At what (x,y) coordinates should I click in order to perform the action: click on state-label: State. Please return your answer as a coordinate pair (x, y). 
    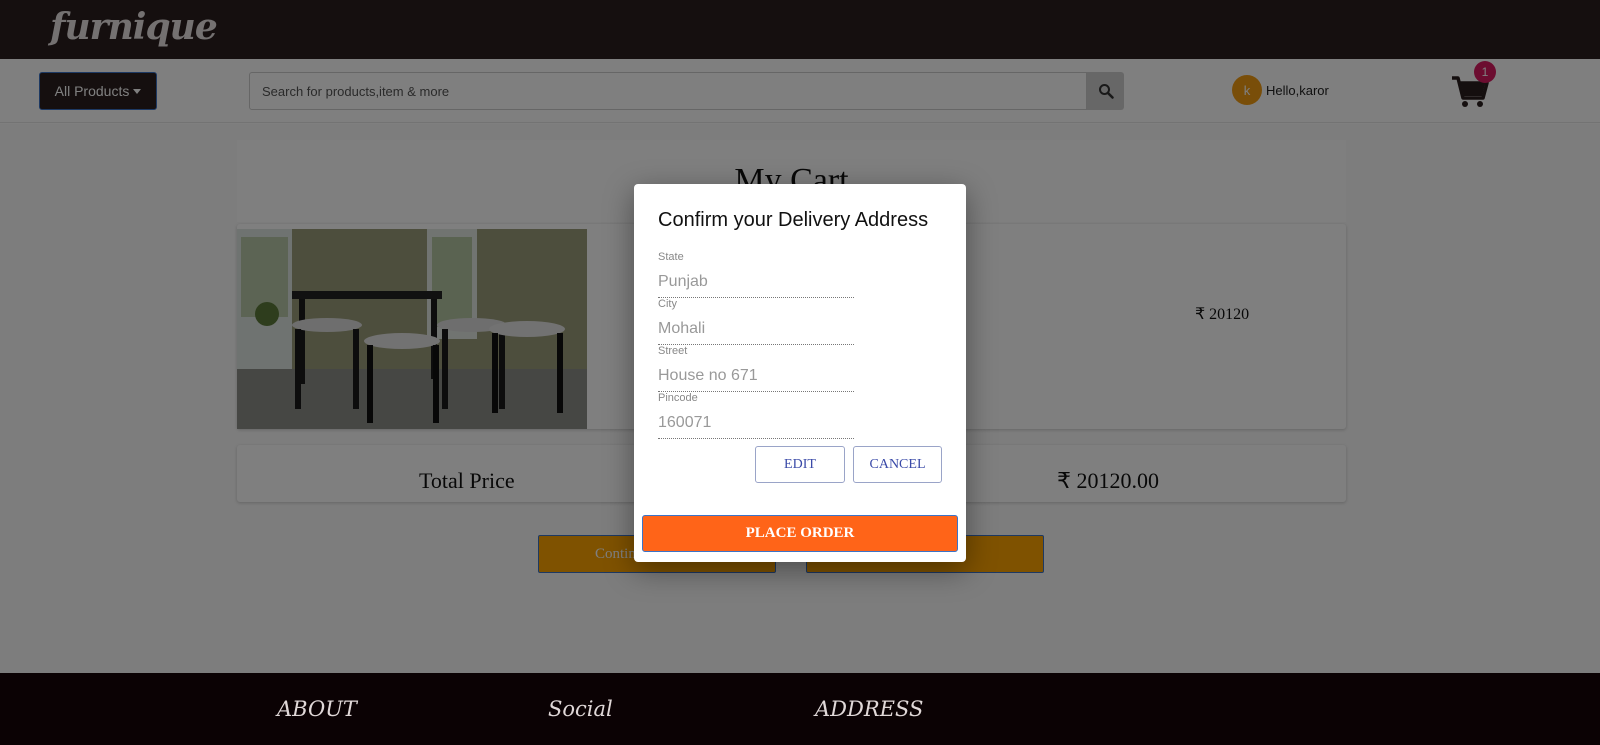
    Looking at the image, I should click on (671, 257).